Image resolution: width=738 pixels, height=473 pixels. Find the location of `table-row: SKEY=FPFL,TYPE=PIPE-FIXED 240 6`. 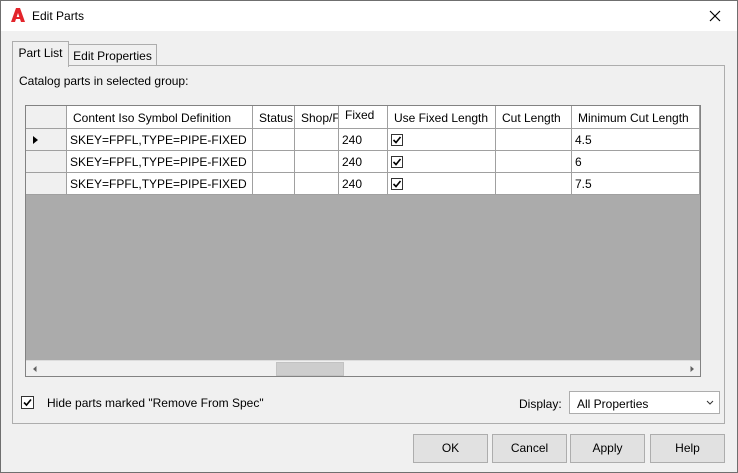

table-row: SKEY=FPFL,TYPE=PIPE-FIXED 240 6 is located at coordinates (363, 162).